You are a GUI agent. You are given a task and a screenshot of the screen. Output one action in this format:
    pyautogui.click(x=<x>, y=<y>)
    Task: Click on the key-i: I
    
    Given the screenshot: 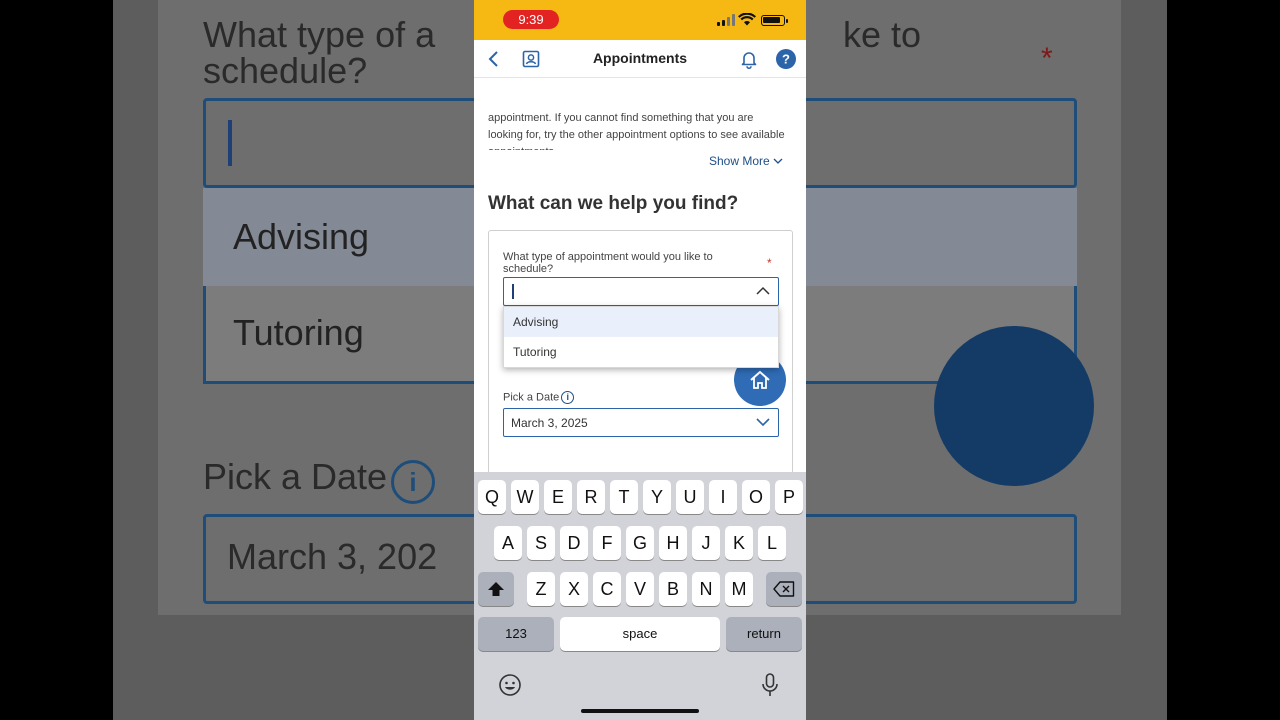 What is the action you would take?
    pyautogui.click(x=723, y=497)
    